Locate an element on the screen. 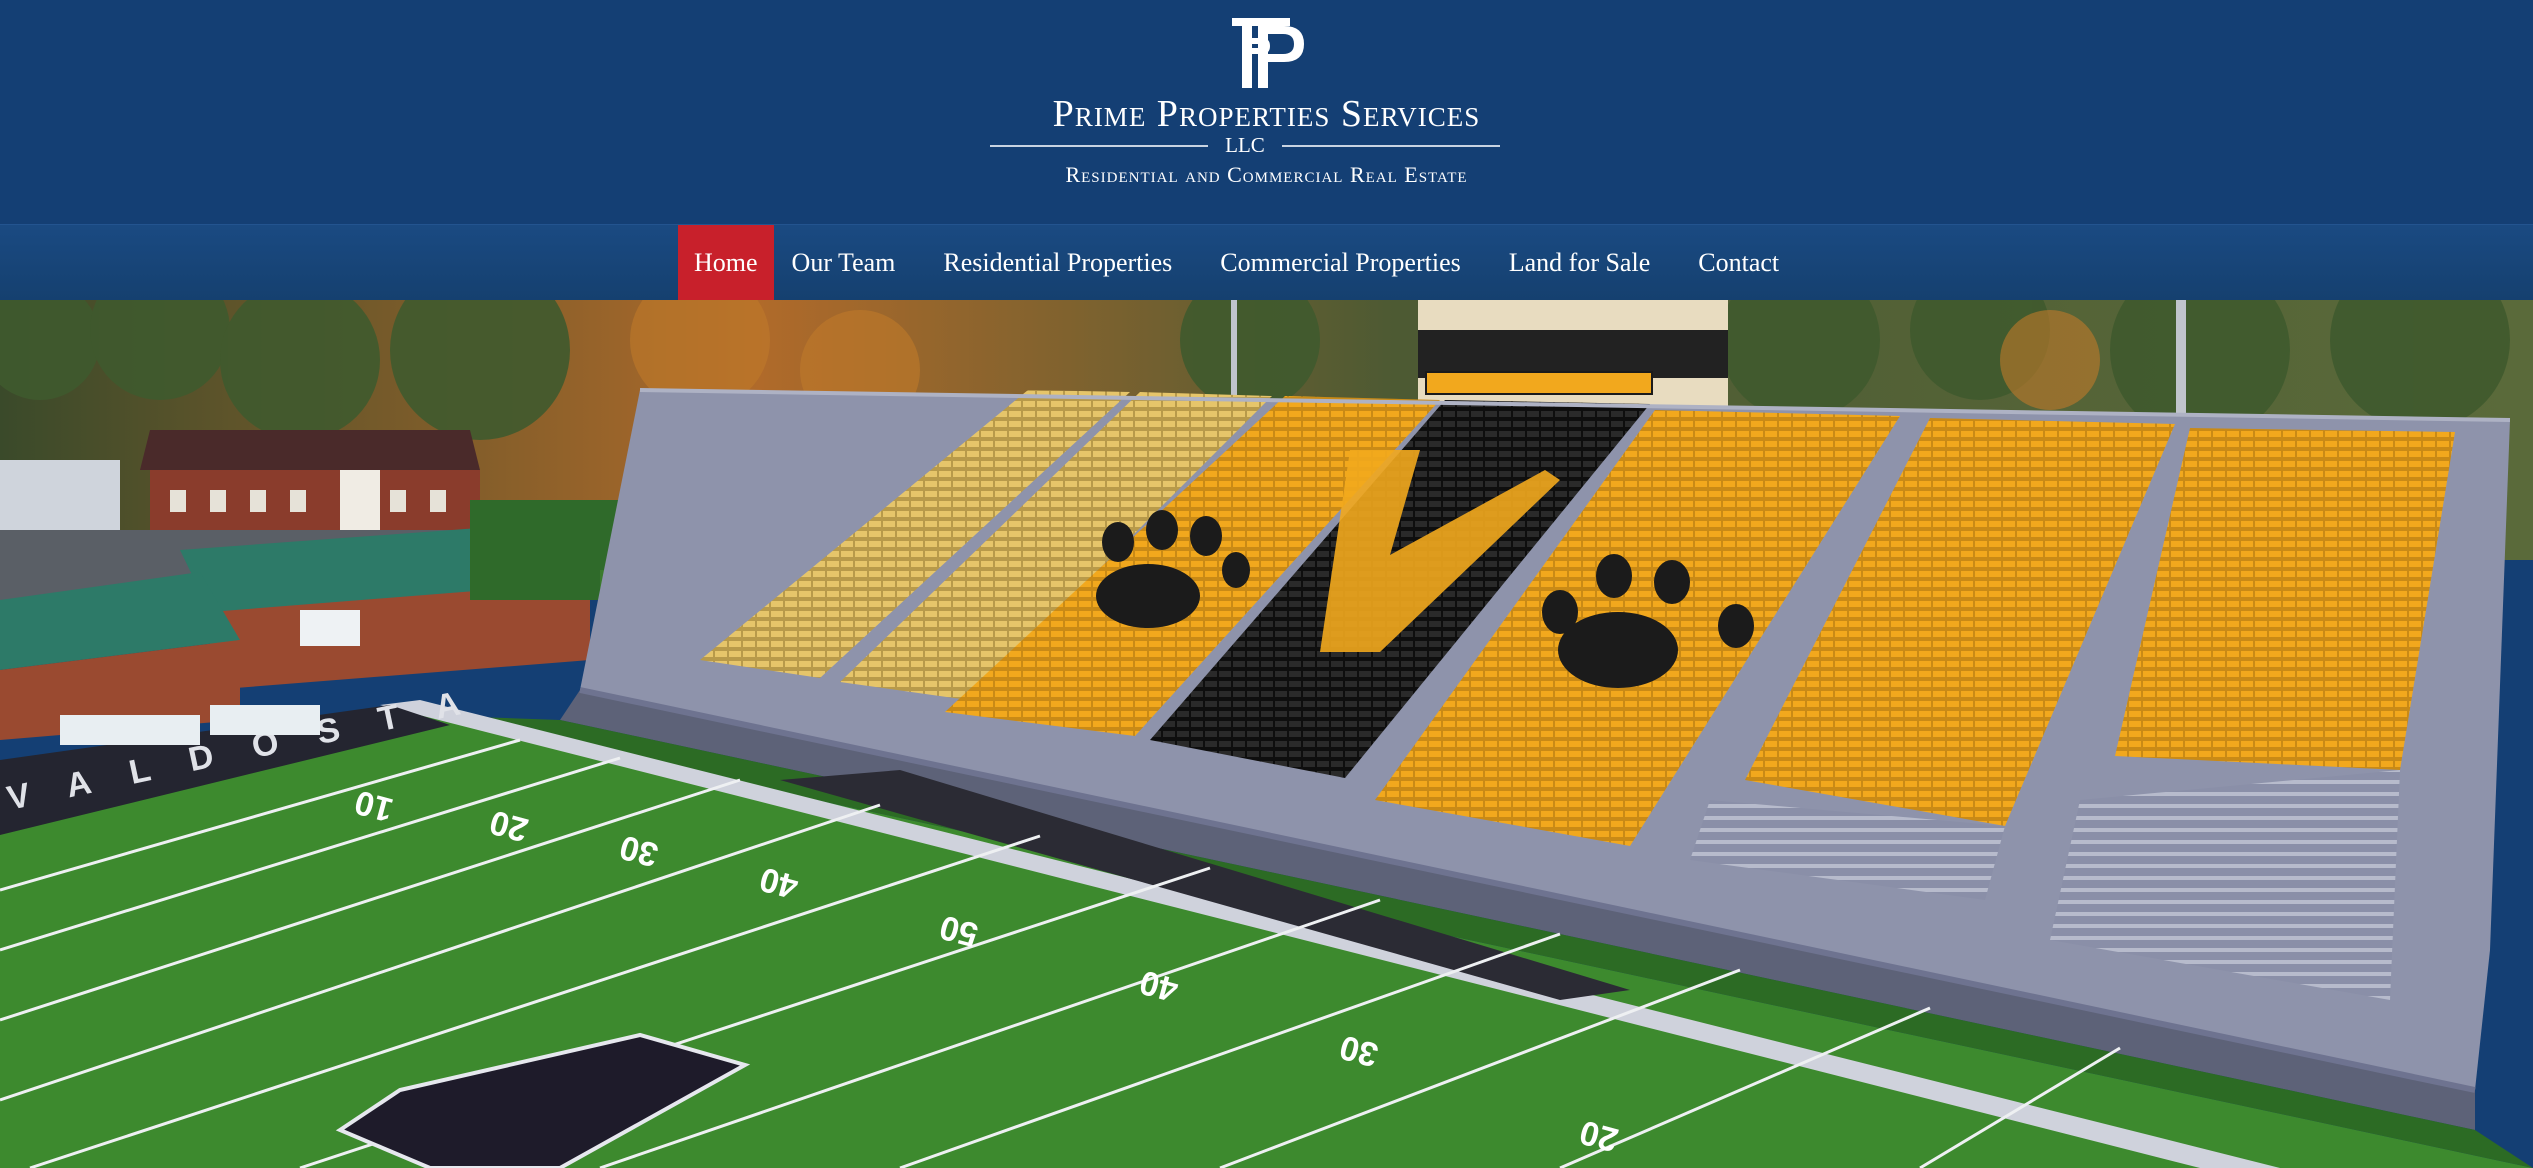 The image size is (2533, 1168). brand-name: Prime Properties Services is located at coordinates (1266, 114).